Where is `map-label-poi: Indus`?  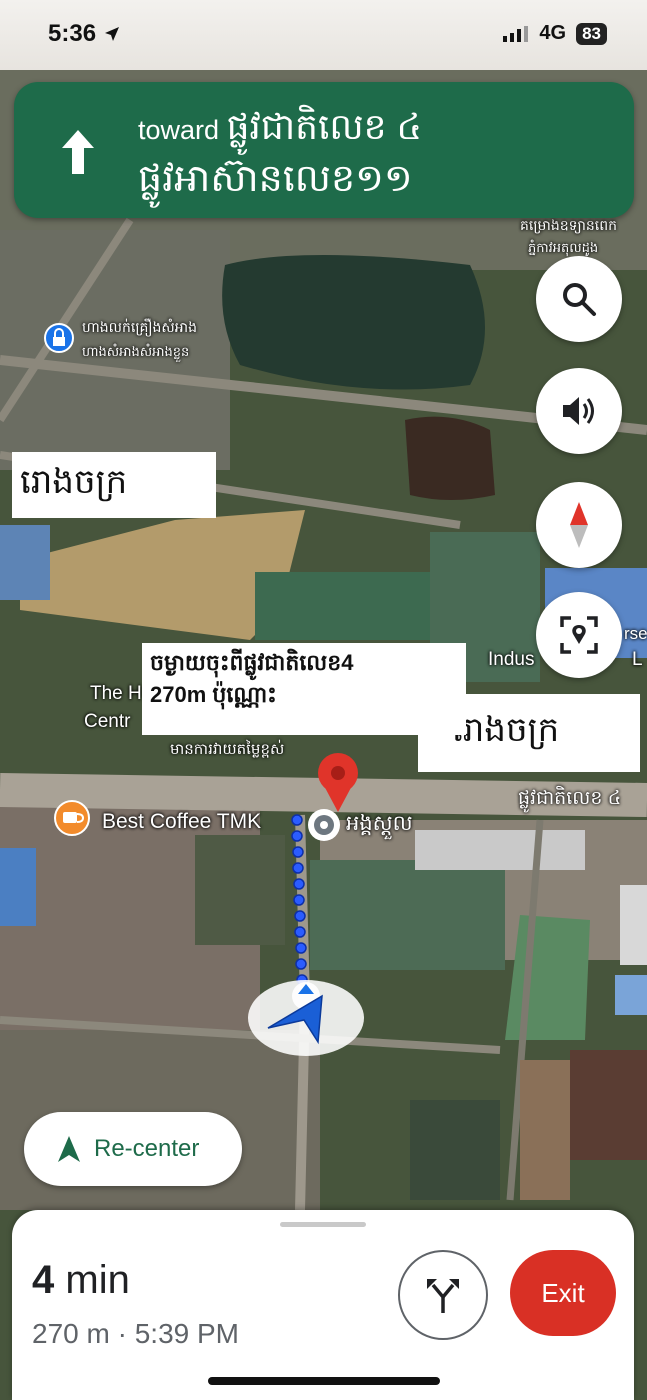 map-label-poi: Indus is located at coordinates (511, 659).